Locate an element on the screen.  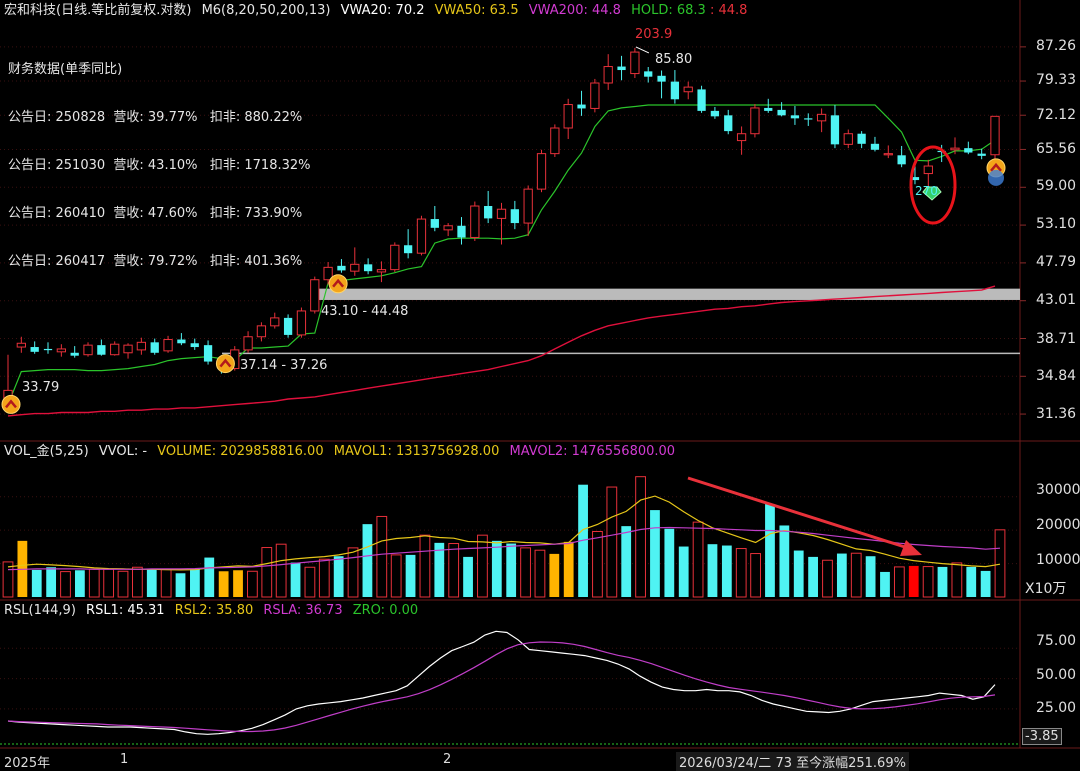
price-tick: 47.79 is located at coordinates (1056, 262).